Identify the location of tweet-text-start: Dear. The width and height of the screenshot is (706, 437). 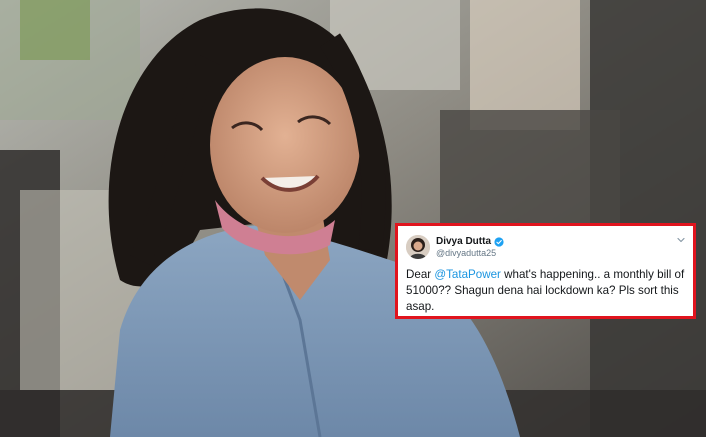
(420, 274).